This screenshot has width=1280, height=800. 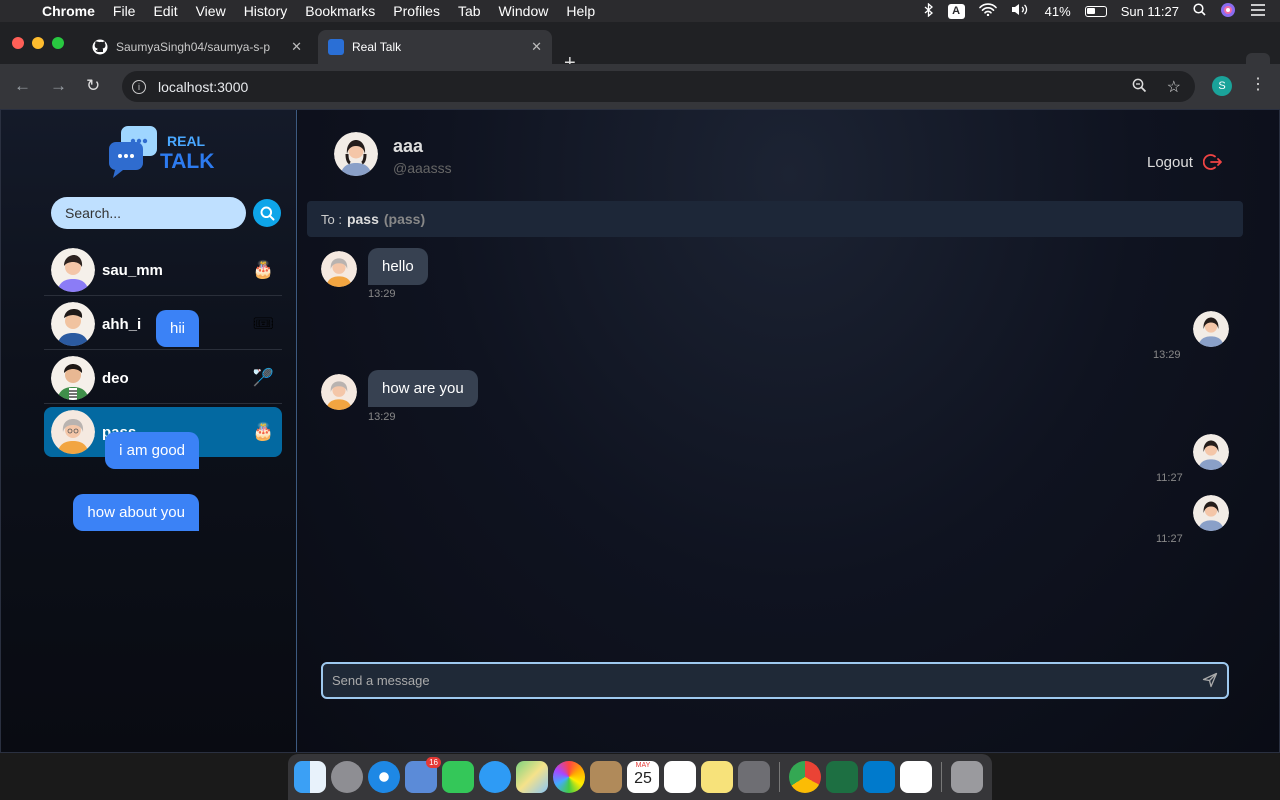 What do you see at coordinates (532, 777) in the screenshot?
I see `maps-icon` at bounding box center [532, 777].